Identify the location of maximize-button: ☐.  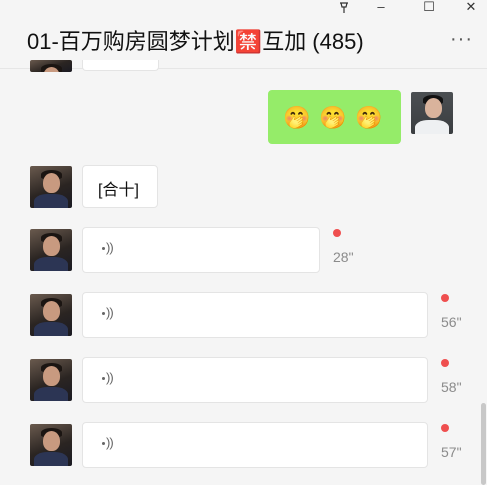
(429, 8).